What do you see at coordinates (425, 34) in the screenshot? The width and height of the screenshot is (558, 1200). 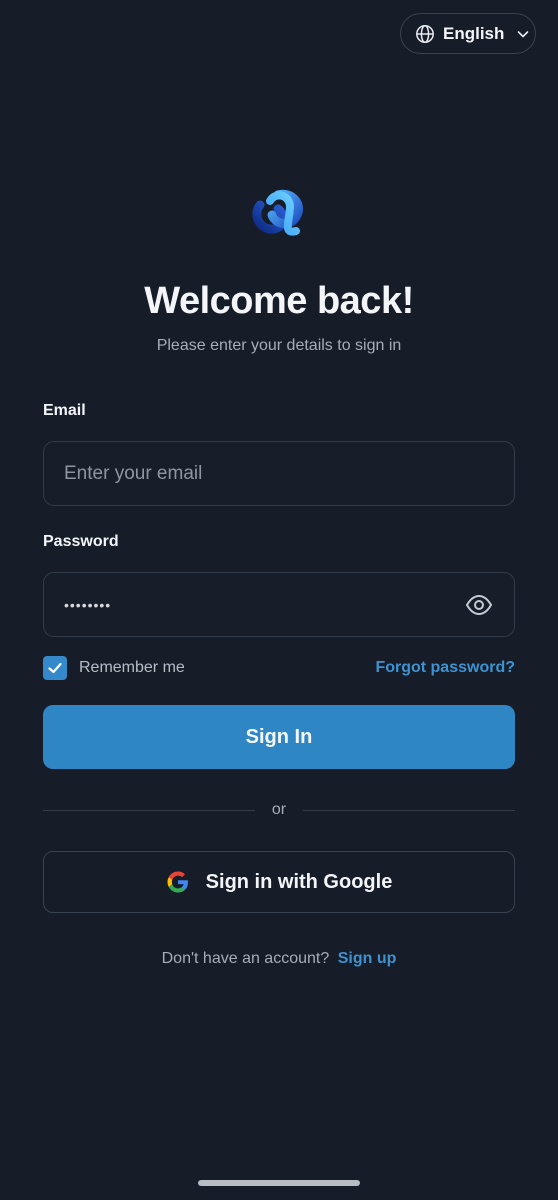 I see `globe-icon` at bounding box center [425, 34].